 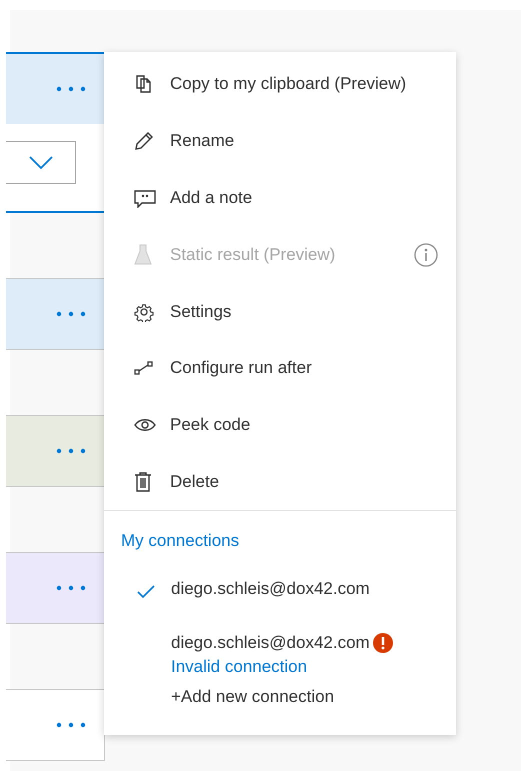 What do you see at coordinates (144, 368) in the screenshot?
I see `connector-icon` at bounding box center [144, 368].